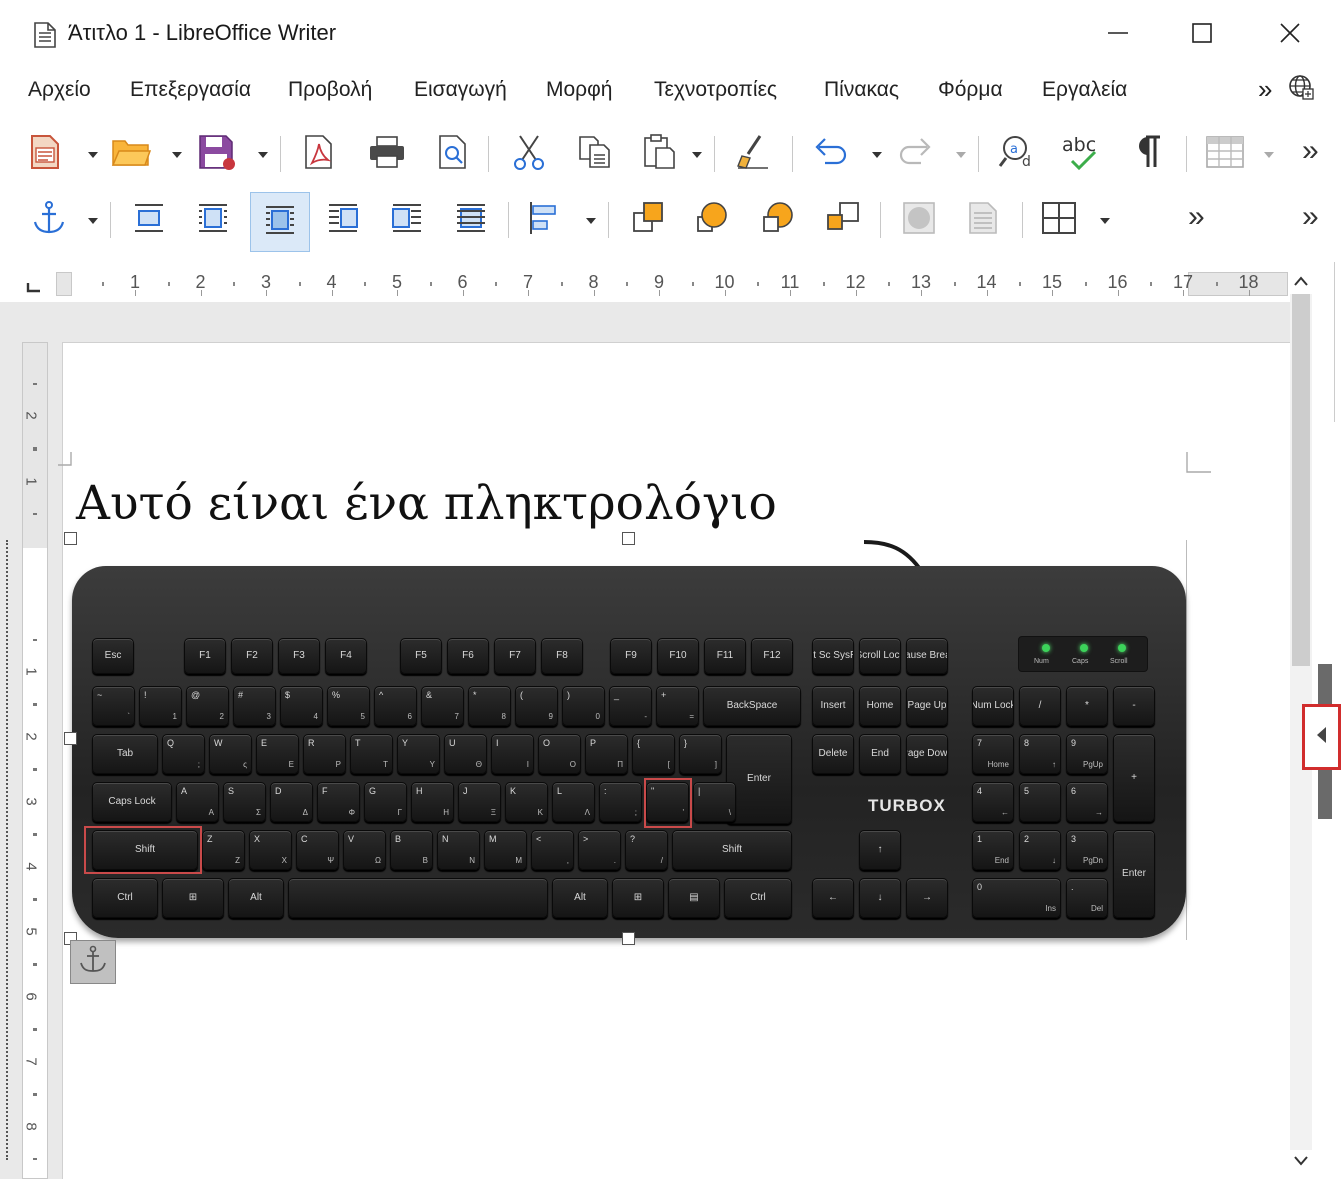  I want to click on open-dropdown, so click(177, 154).